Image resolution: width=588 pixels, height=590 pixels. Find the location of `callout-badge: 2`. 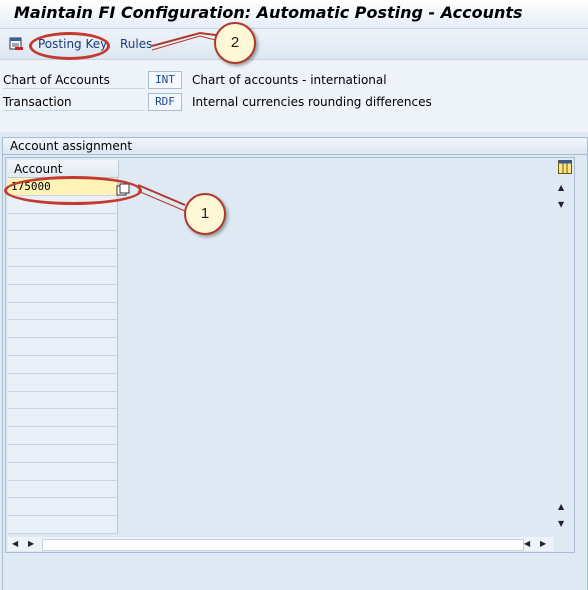

callout-badge: 2 is located at coordinates (235, 43).